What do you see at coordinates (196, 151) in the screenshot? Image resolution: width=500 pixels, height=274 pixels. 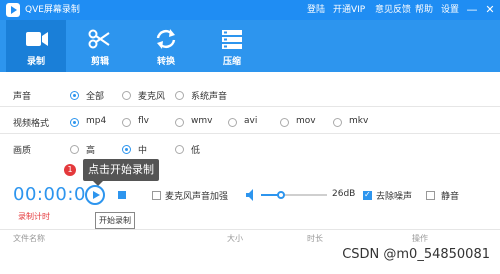 I see `option-label: 低` at bounding box center [196, 151].